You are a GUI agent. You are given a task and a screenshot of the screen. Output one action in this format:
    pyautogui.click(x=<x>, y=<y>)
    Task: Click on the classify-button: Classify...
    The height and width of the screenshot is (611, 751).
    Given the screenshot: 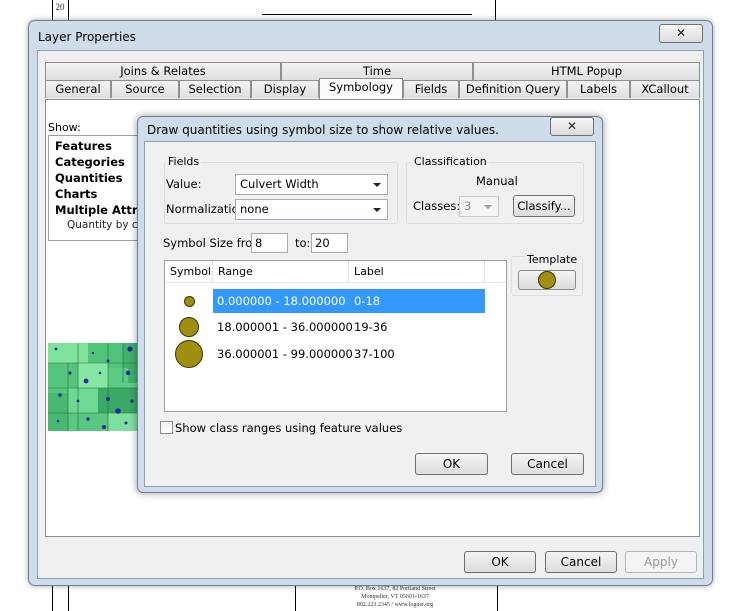 What is the action you would take?
    pyautogui.click(x=544, y=206)
    